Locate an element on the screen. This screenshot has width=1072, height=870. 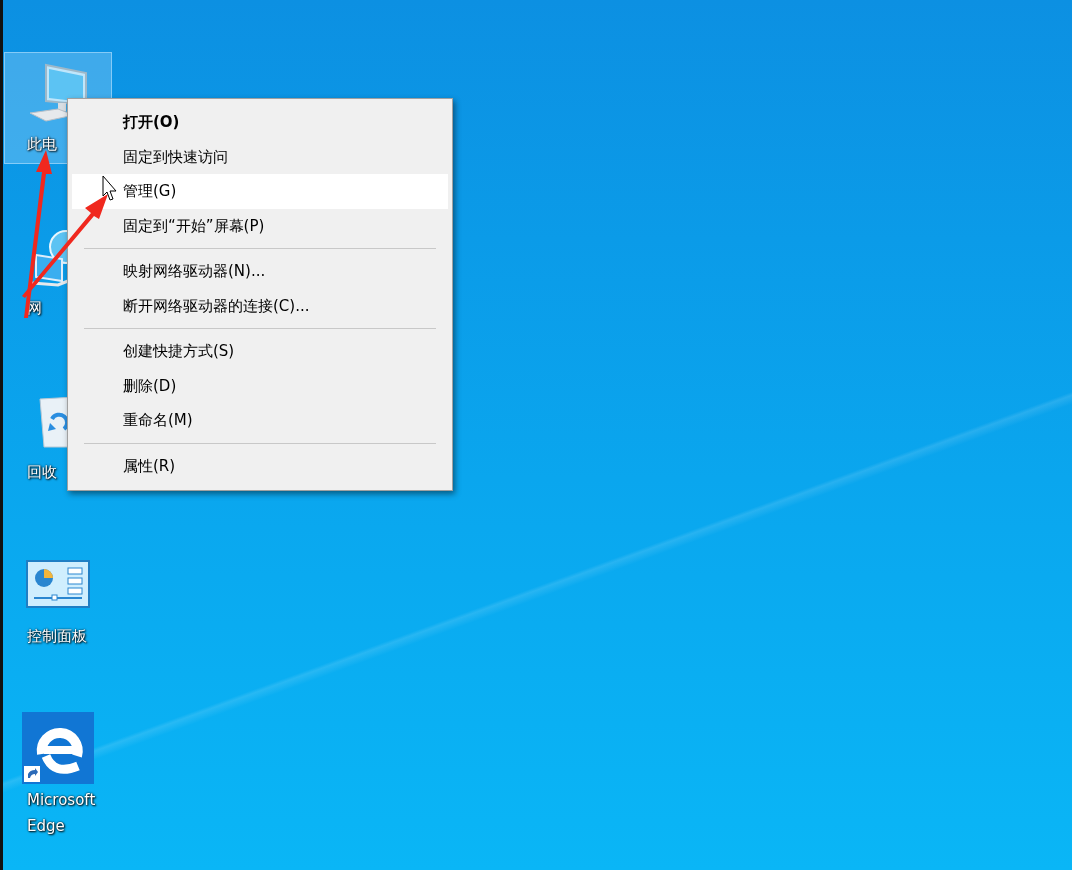
cursor-icon is located at coordinates (109, 188).